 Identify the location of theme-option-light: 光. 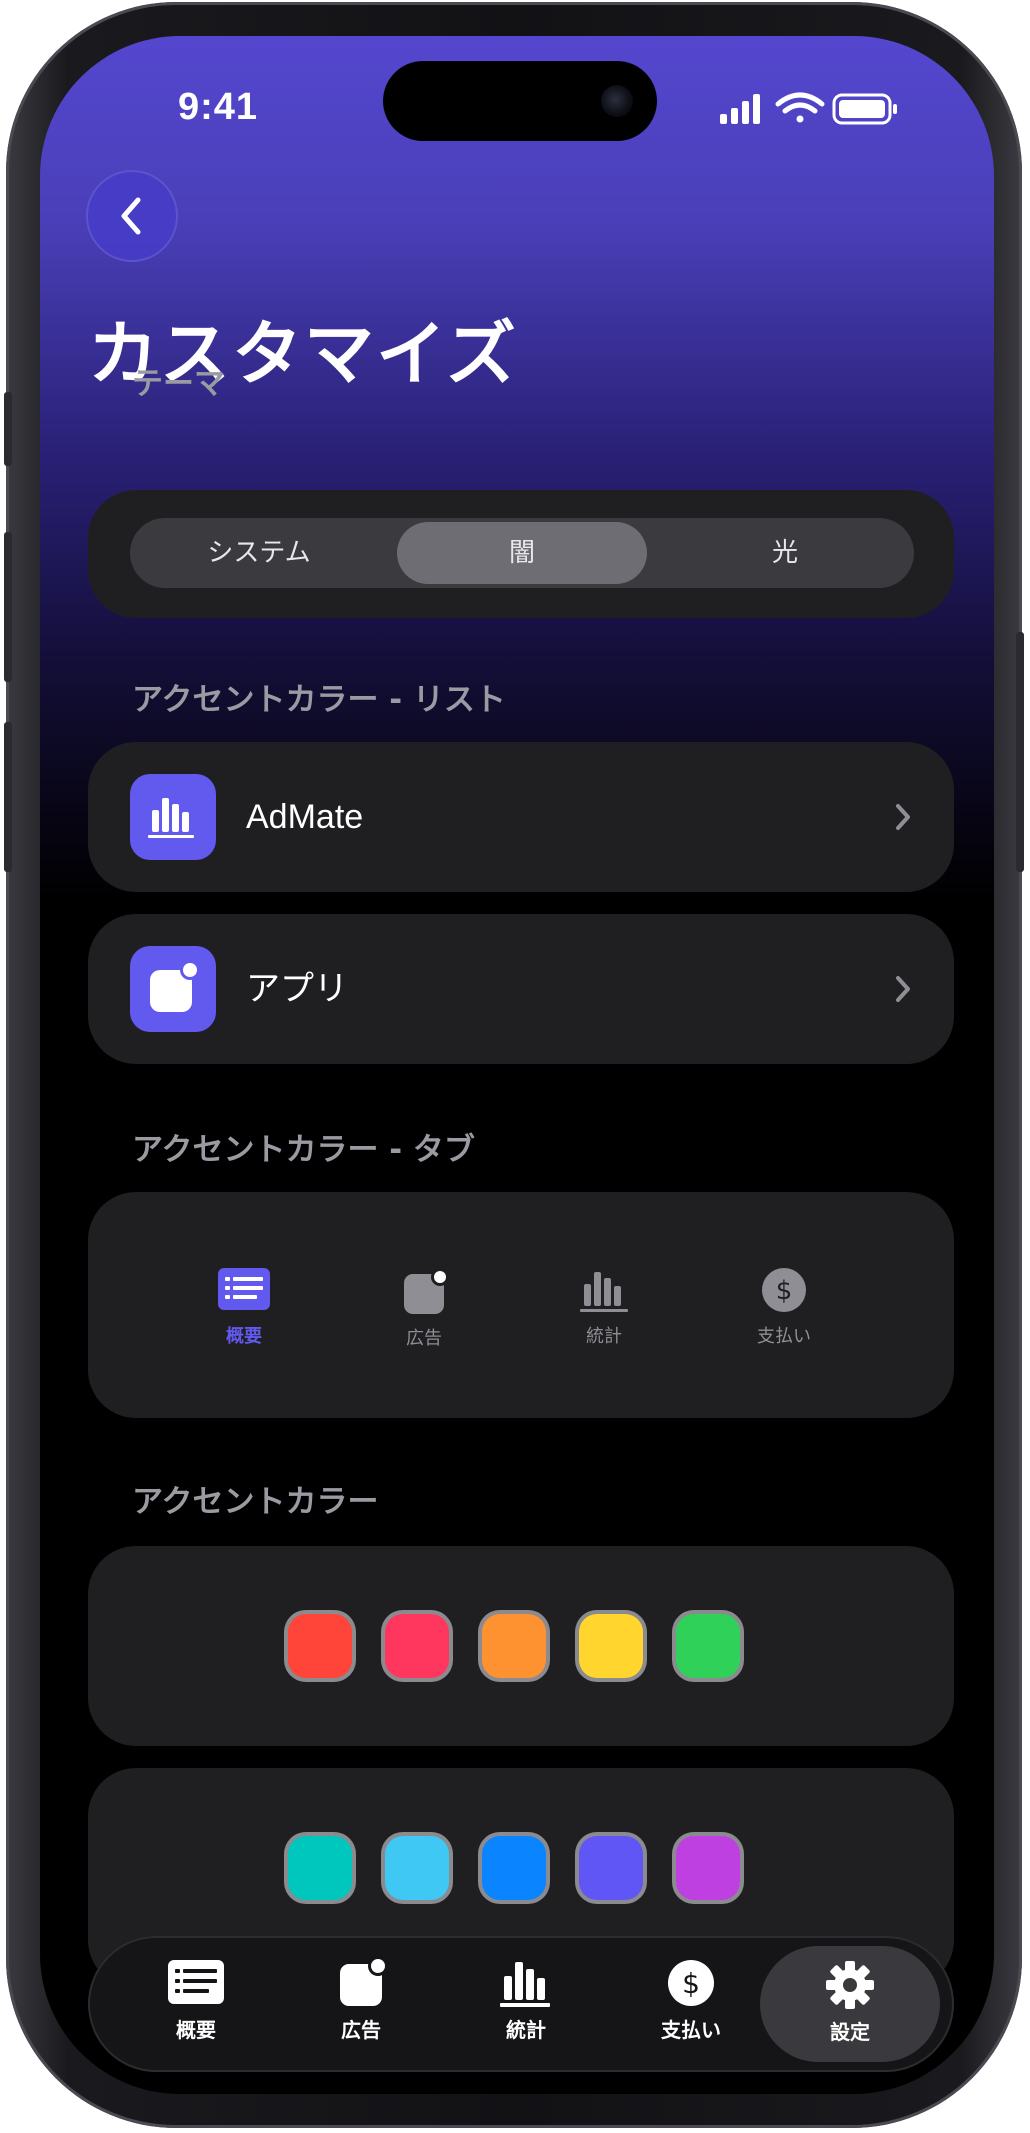
(785, 553).